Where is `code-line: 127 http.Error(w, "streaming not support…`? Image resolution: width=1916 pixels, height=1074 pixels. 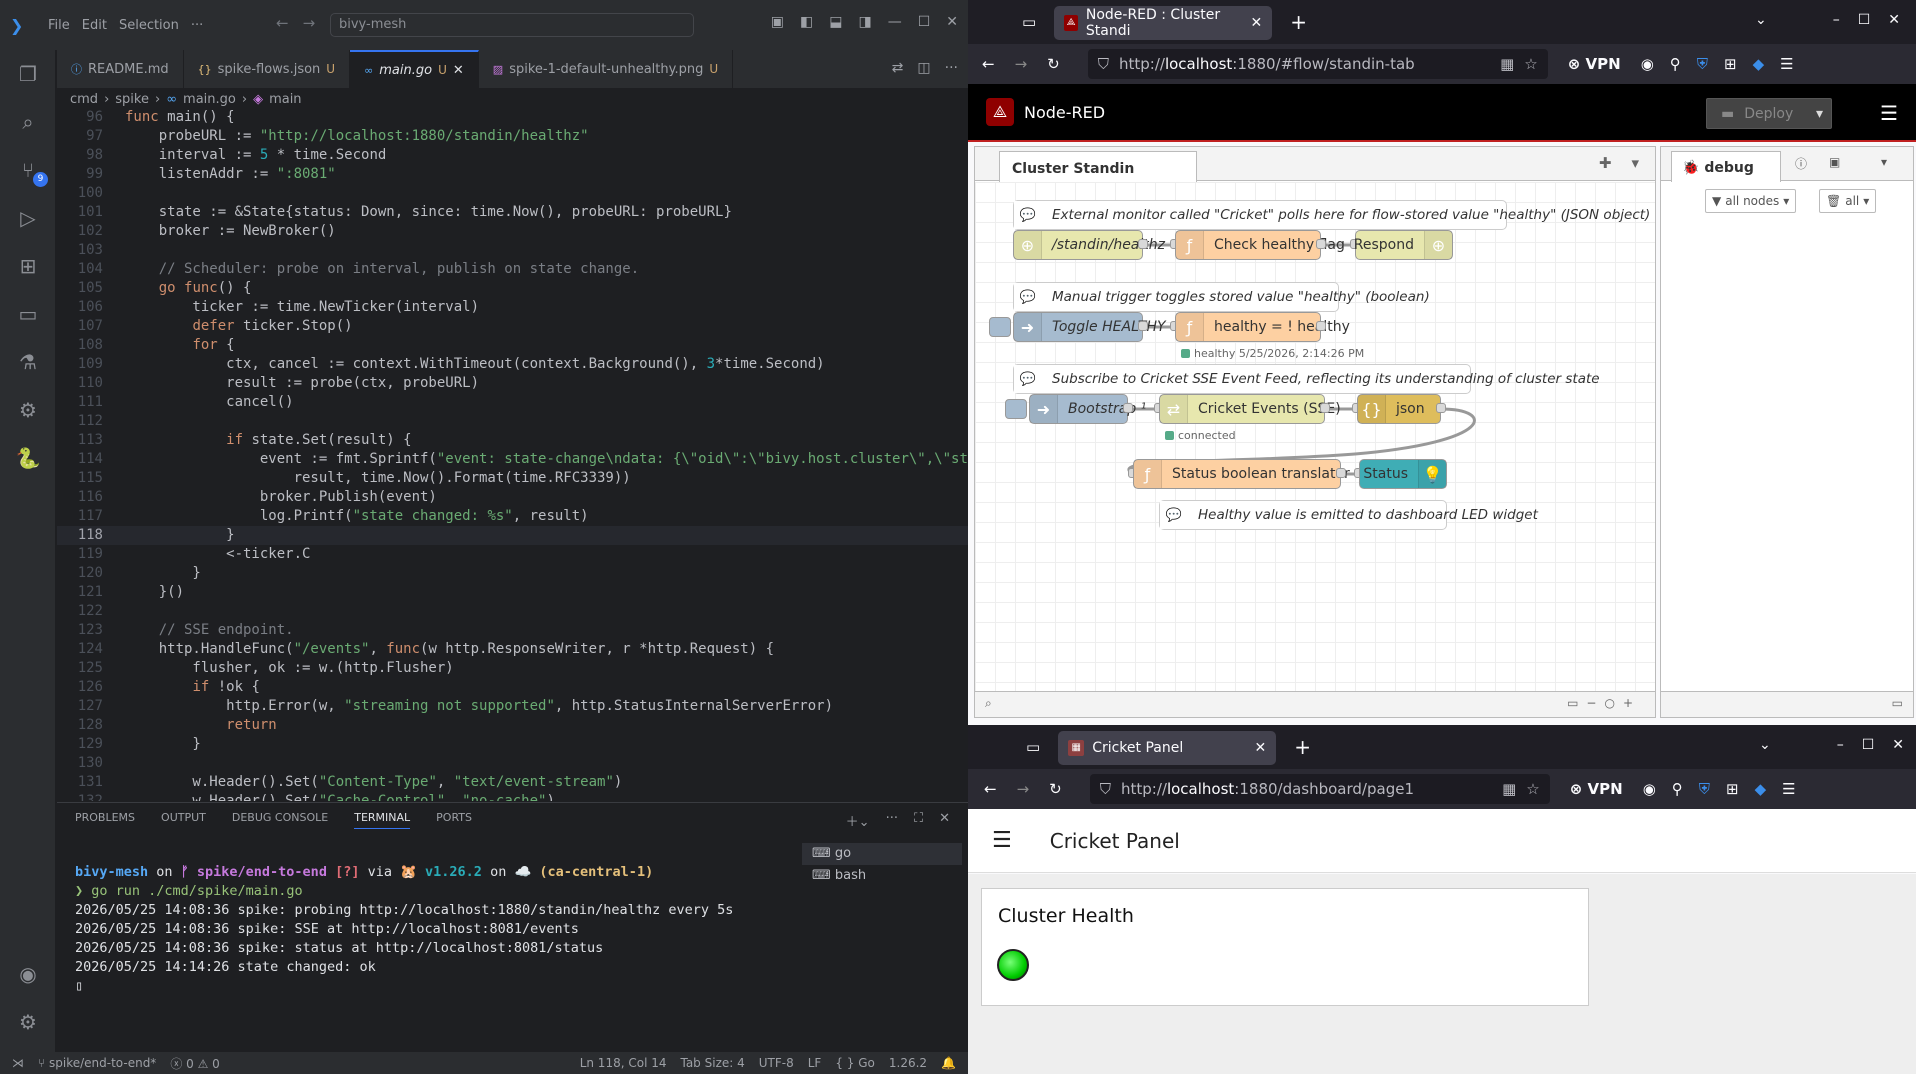 code-line: 127 http.Error(w, "streaming not support… is located at coordinates (512, 706).